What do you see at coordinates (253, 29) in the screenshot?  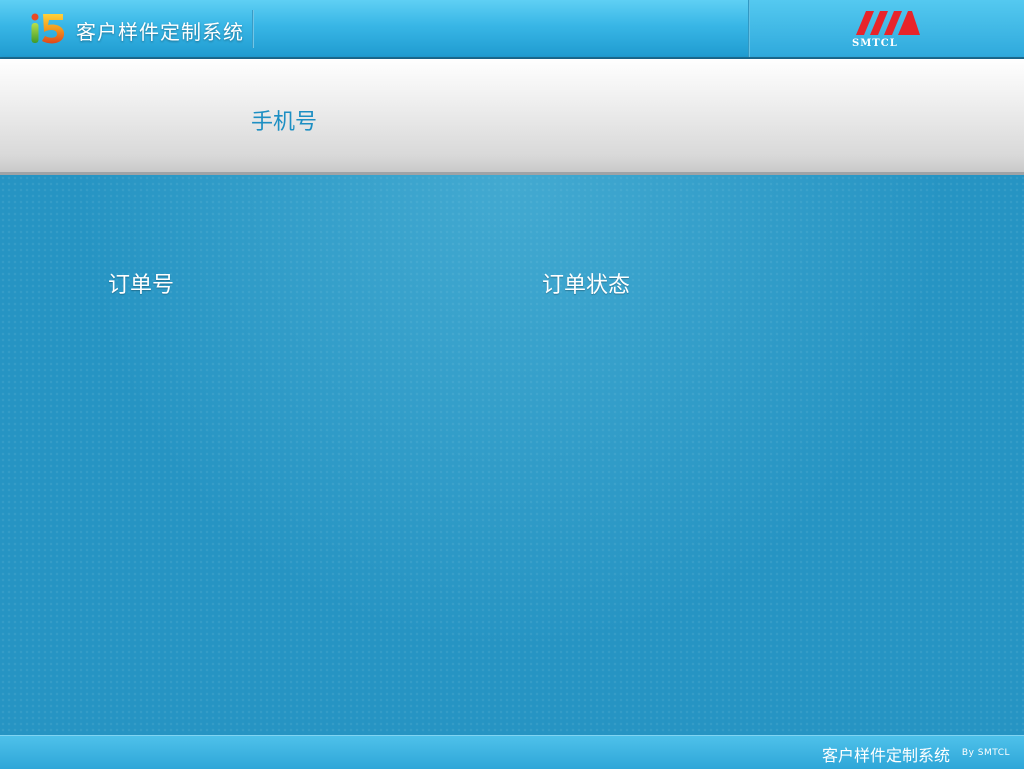 I see `header-divider` at bounding box center [253, 29].